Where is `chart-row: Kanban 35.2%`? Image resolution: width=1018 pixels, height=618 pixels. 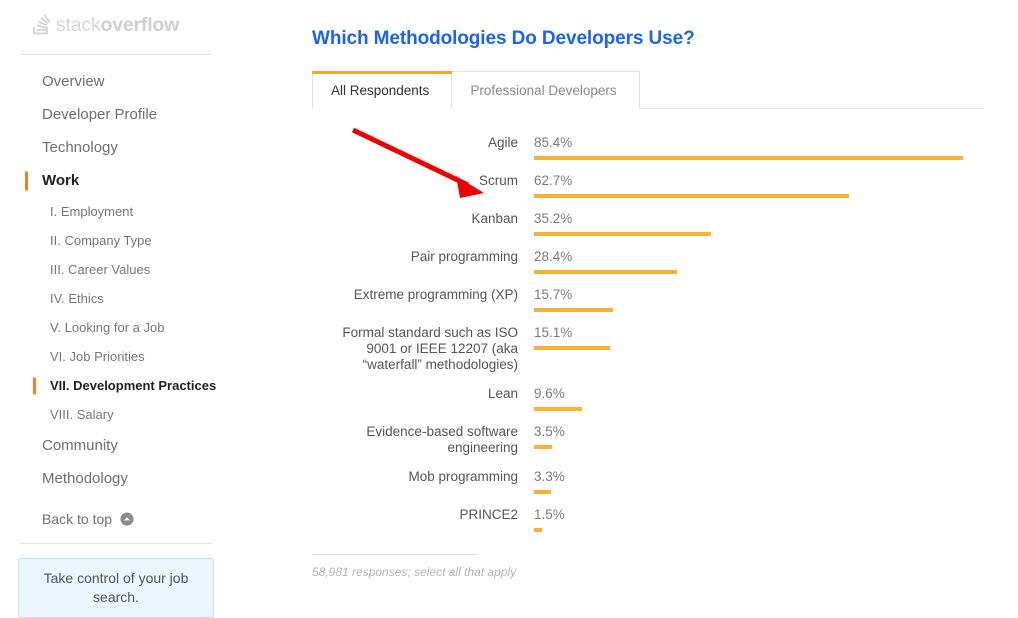
chart-row: Kanban 35.2% is located at coordinates (662, 223).